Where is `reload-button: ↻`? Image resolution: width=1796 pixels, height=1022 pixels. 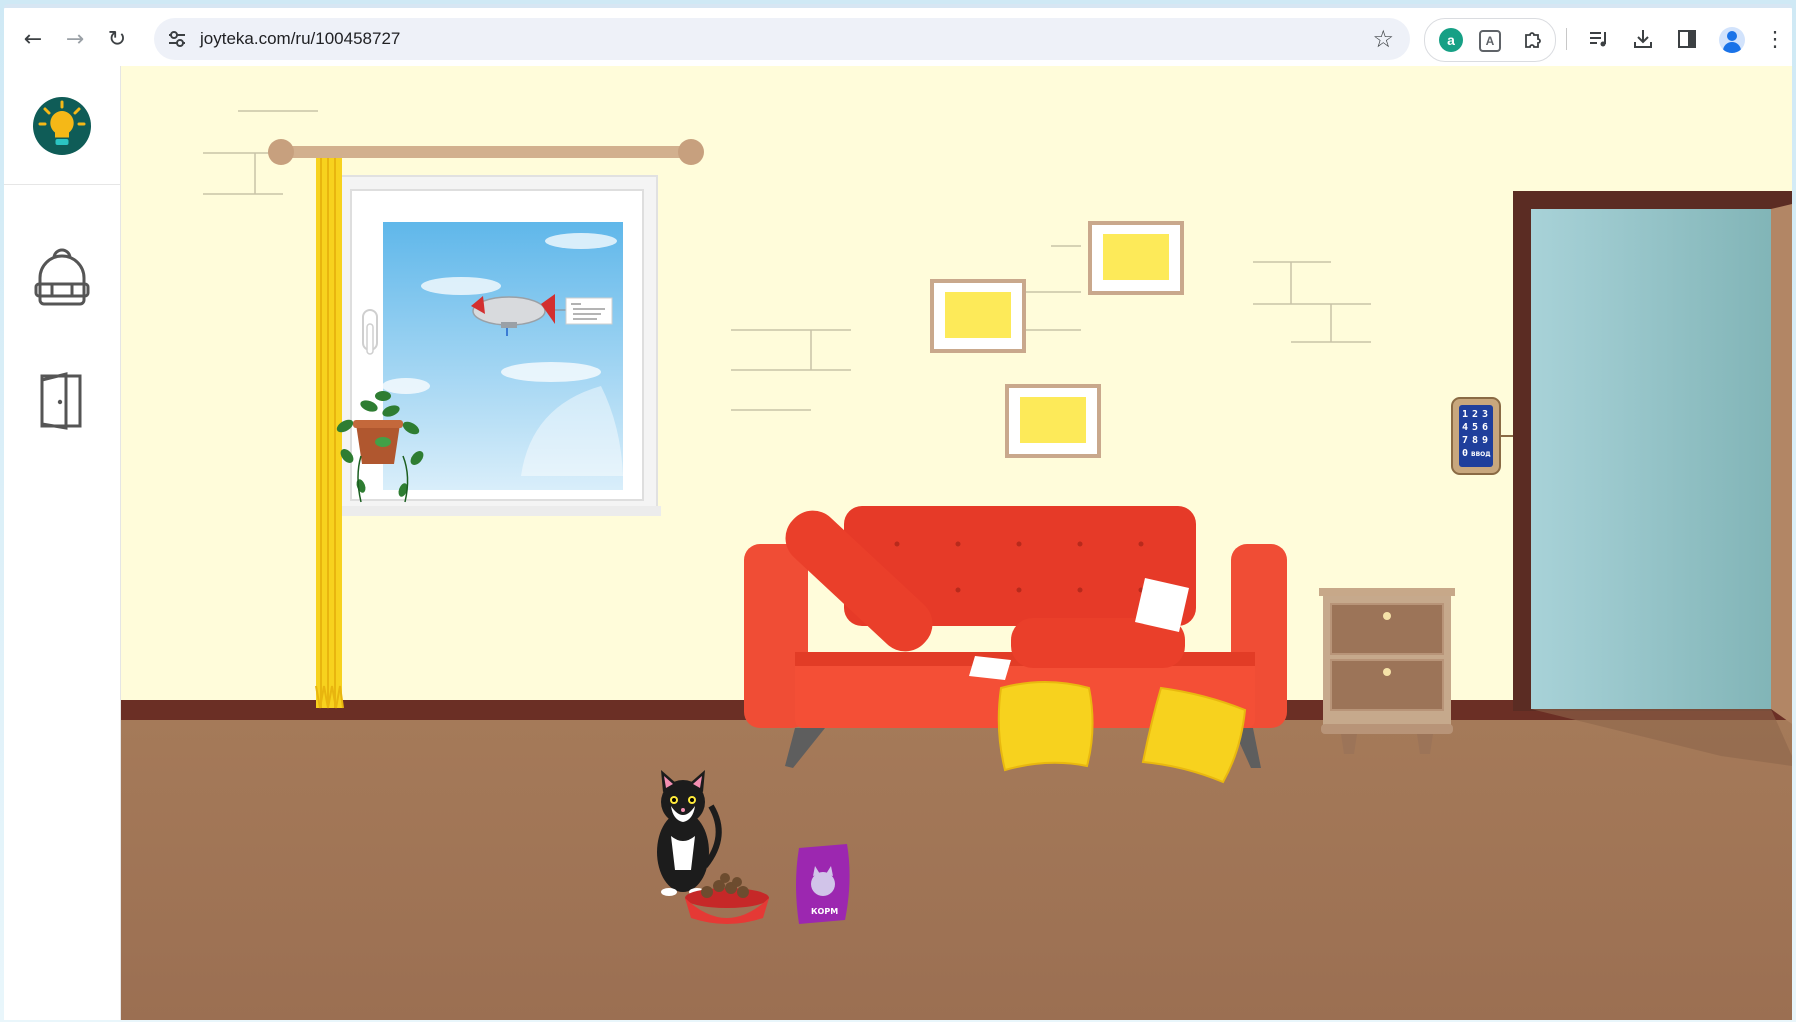 reload-button: ↻ is located at coordinates (117, 39).